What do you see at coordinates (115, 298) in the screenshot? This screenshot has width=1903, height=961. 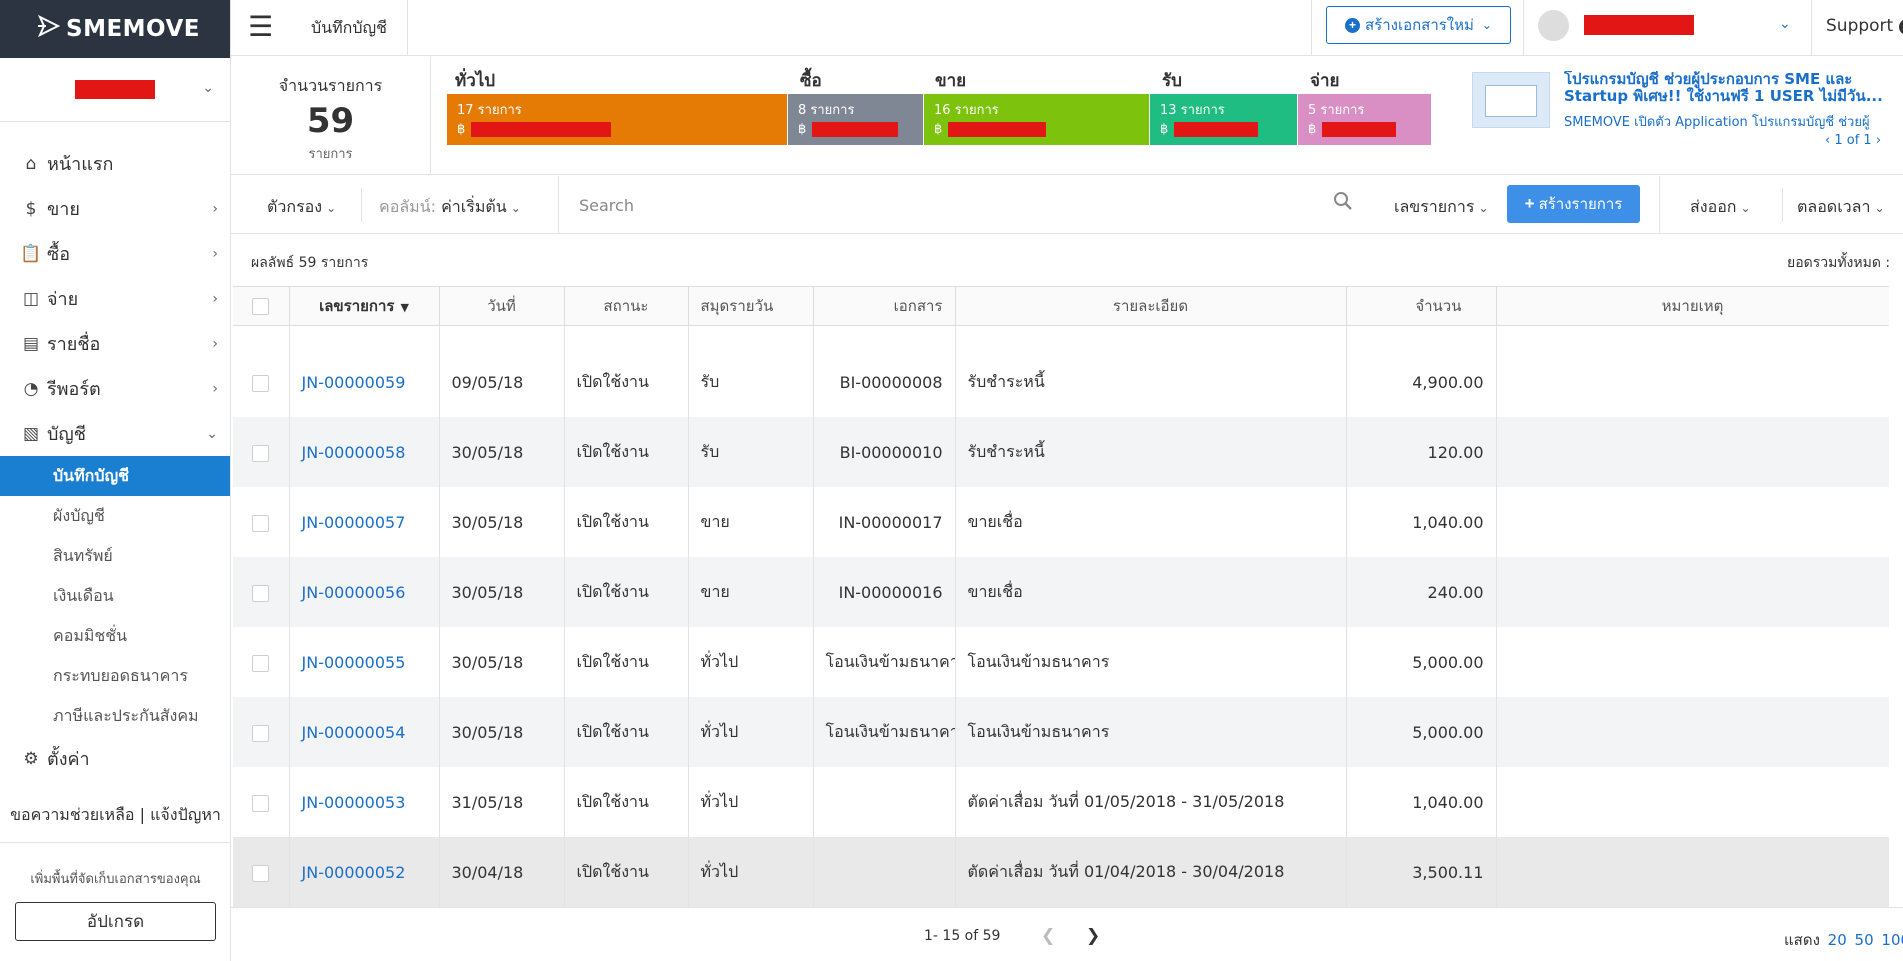 I see `sidebar-item-pay: ◫ จ่าย ›` at bounding box center [115, 298].